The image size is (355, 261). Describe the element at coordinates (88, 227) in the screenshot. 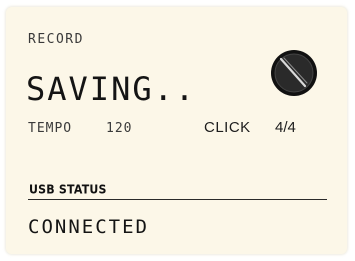

I see `usb-status-value: CONNECTED` at that location.